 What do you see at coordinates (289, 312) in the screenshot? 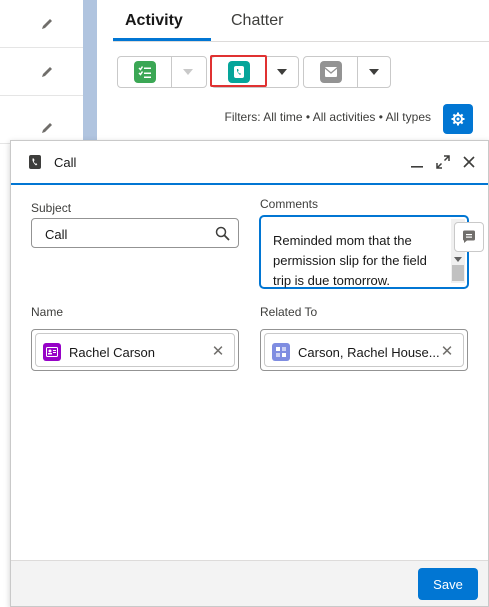
I see `related-to-label: Related To` at bounding box center [289, 312].